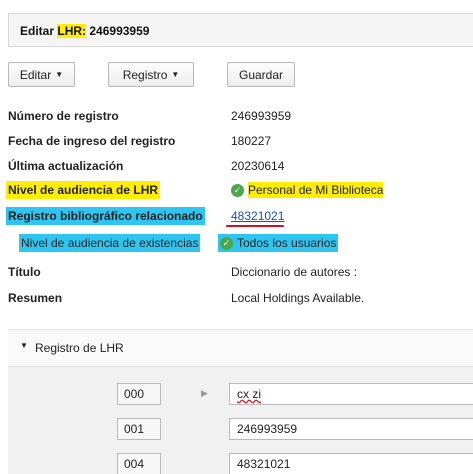  What do you see at coordinates (139, 463) in the screenshot?
I see `tag-field: 004` at bounding box center [139, 463].